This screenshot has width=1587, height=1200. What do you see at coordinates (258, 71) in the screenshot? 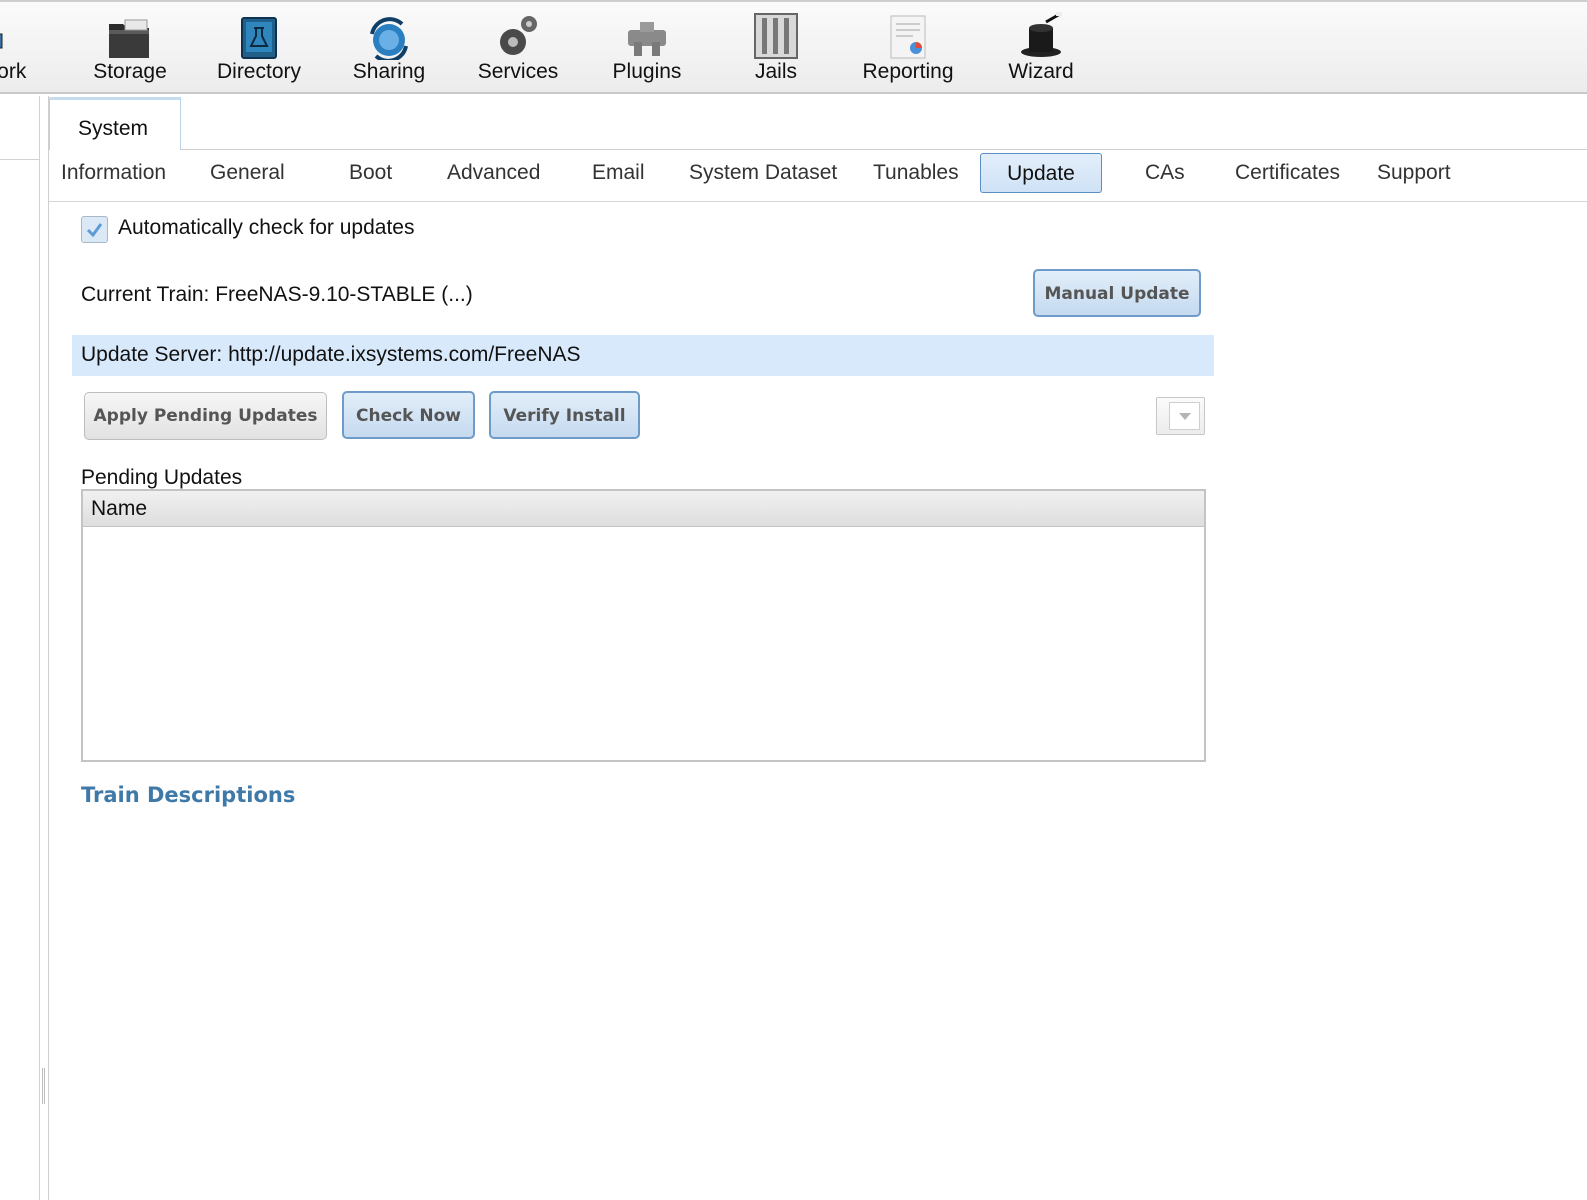
I see `toolbar-label: Directory` at bounding box center [258, 71].